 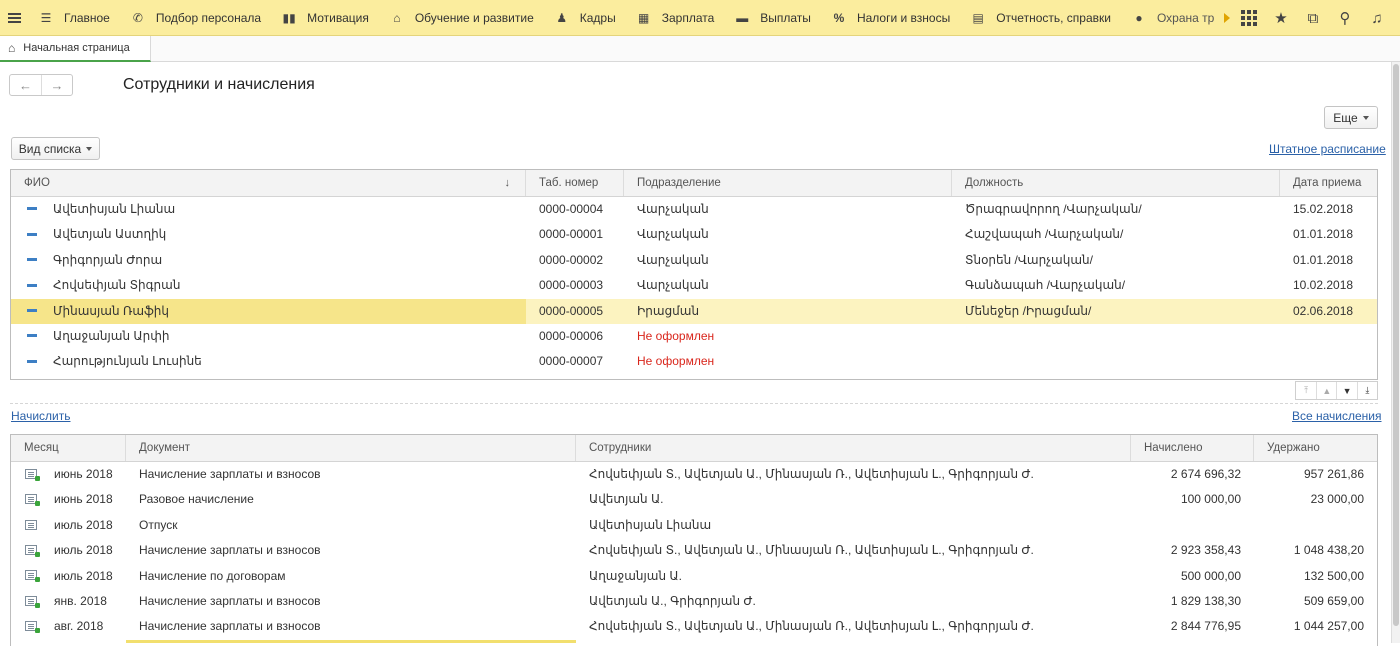 I want to click on section-9: ● Охрана тр, so click(x=1170, y=18).